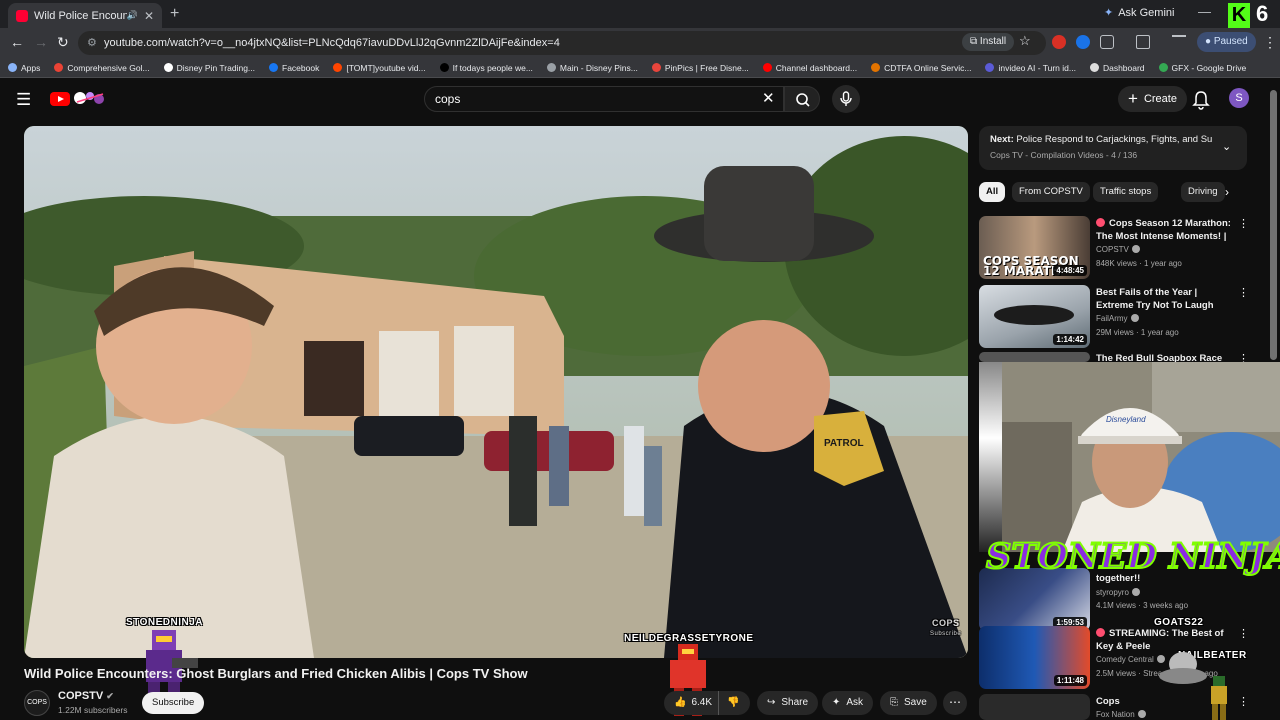 This screenshot has width=1280, height=720. I want to click on up-next-playlist: Cops TV - Compilation Videos - 4 / 136, so click(1064, 155).